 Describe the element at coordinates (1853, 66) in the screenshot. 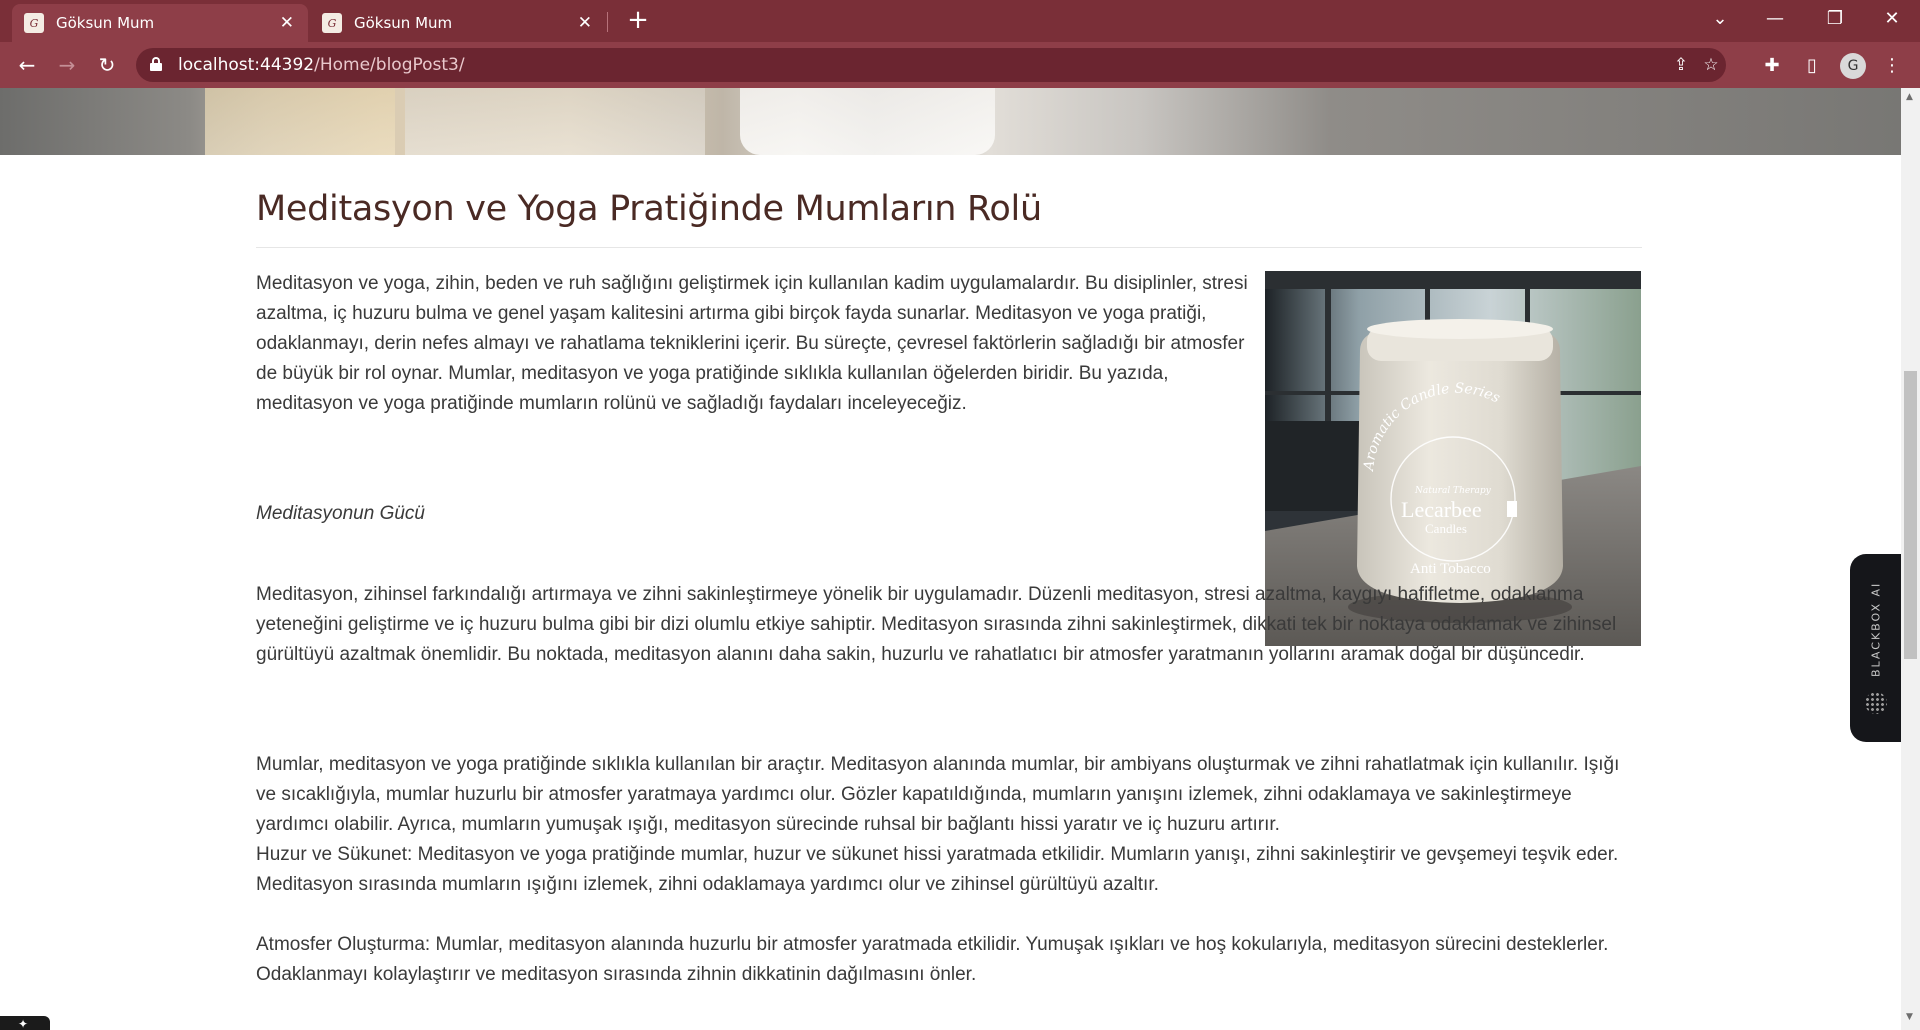

I see `profile-avatar: G` at that location.